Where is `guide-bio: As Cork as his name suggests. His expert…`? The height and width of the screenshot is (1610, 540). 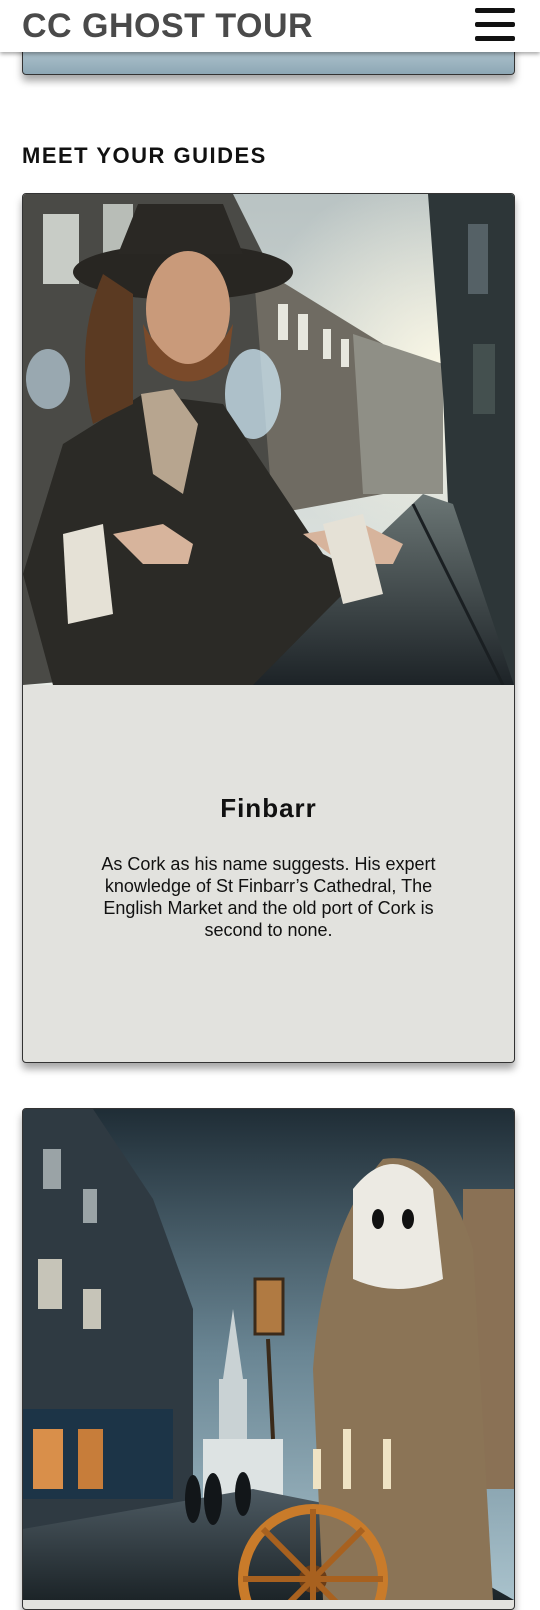 guide-bio: As Cork as his name suggests. His expert… is located at coordinates (268, 897).